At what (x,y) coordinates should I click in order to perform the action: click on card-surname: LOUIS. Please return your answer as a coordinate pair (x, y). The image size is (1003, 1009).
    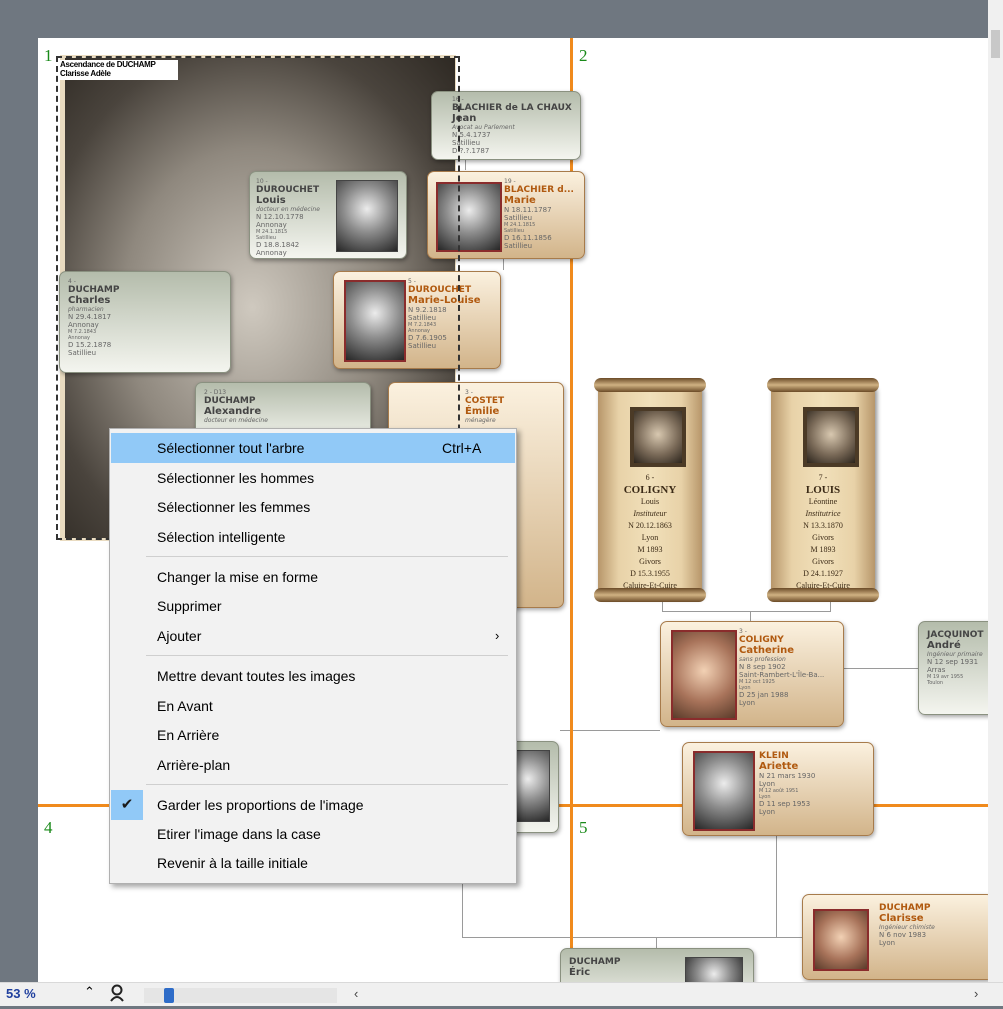
    Looking at the image, I should click on (823, 490).